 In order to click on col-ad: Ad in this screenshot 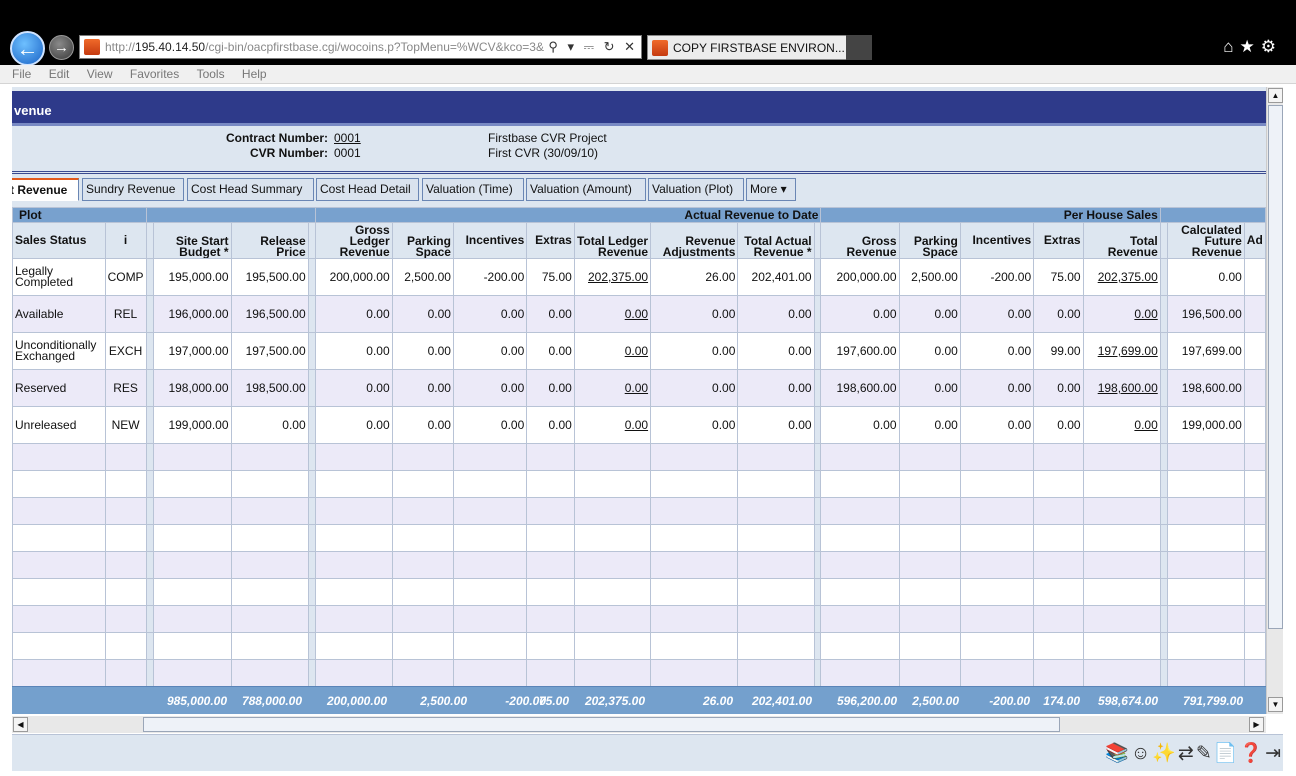, I will do `click(1254, 240)`.